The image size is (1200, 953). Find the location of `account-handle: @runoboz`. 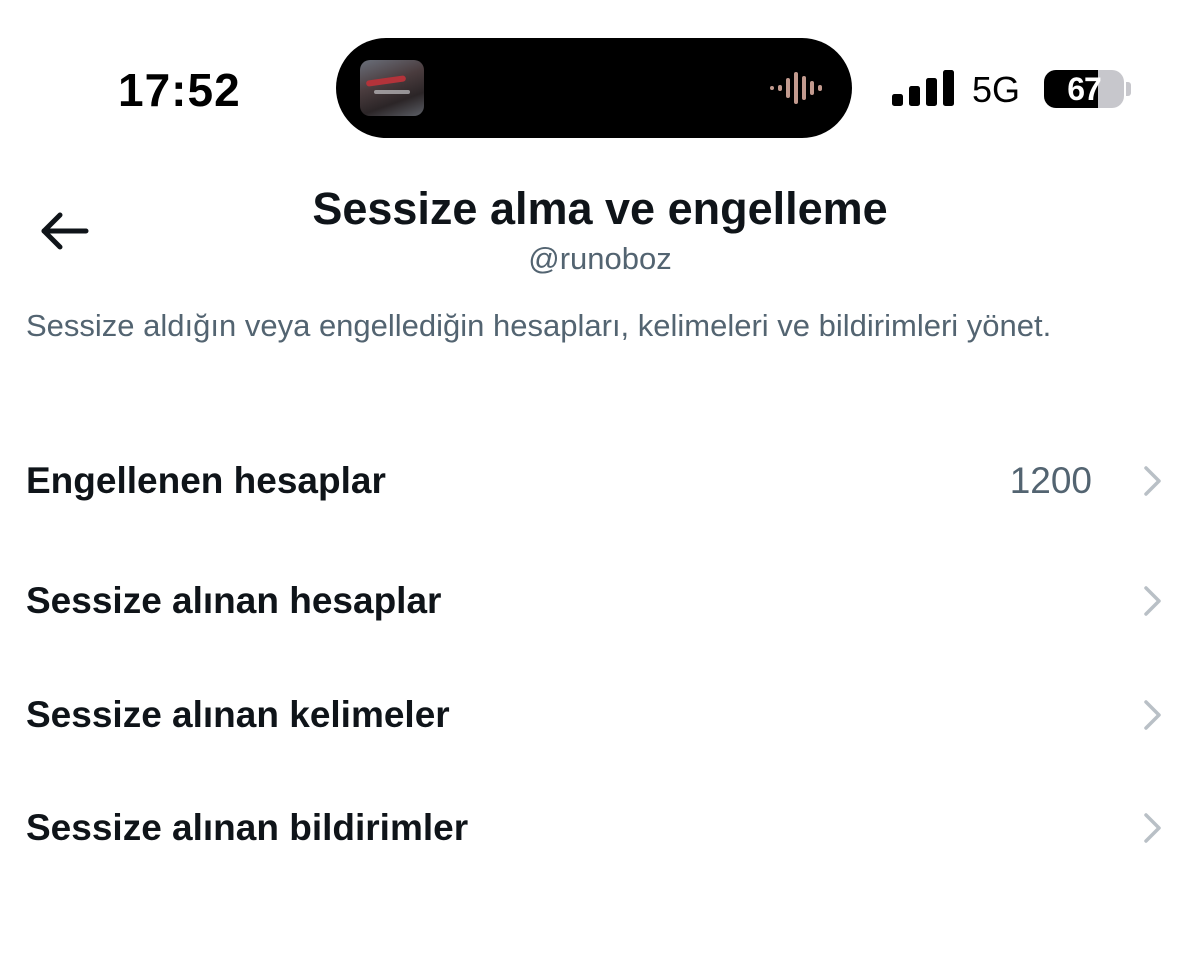

account-handle: @runoboz is located at coordinates (600, 258).